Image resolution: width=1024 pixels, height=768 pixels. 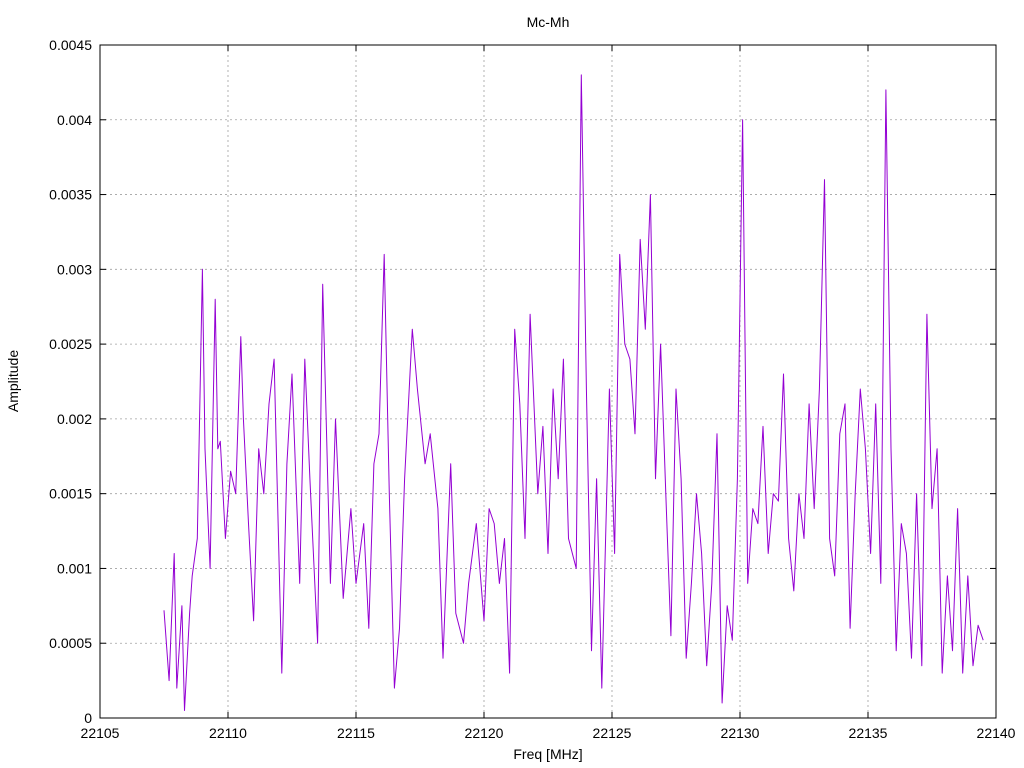 I want to click on chart-title: Mc-Mh, so click(x=548, y=22).